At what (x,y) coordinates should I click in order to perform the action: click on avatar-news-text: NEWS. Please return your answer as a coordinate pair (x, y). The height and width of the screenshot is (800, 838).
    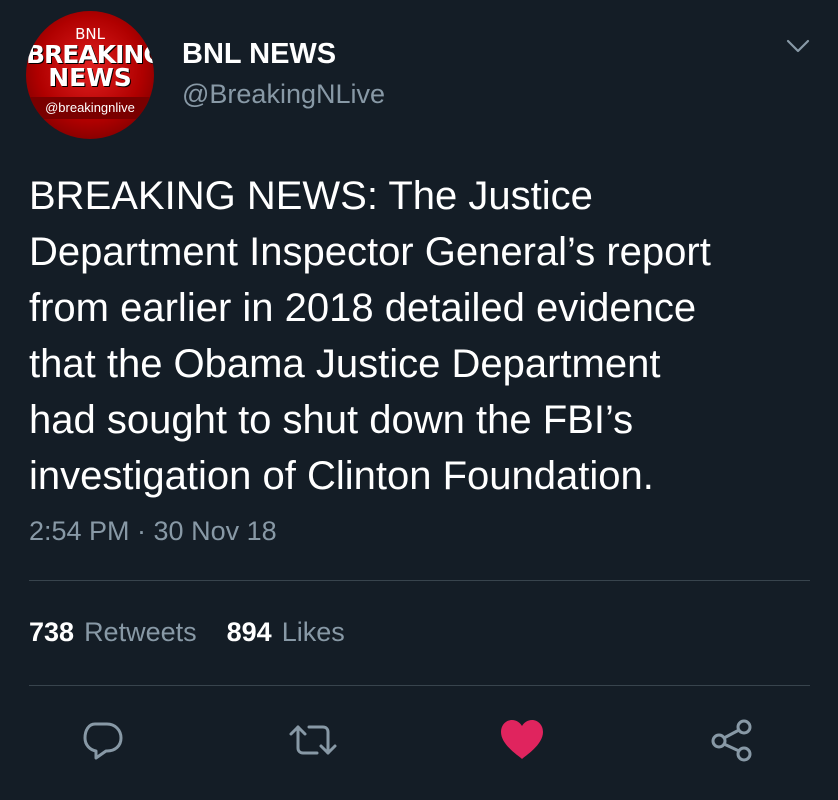
    Looking at the image, I should click on (90, 77).